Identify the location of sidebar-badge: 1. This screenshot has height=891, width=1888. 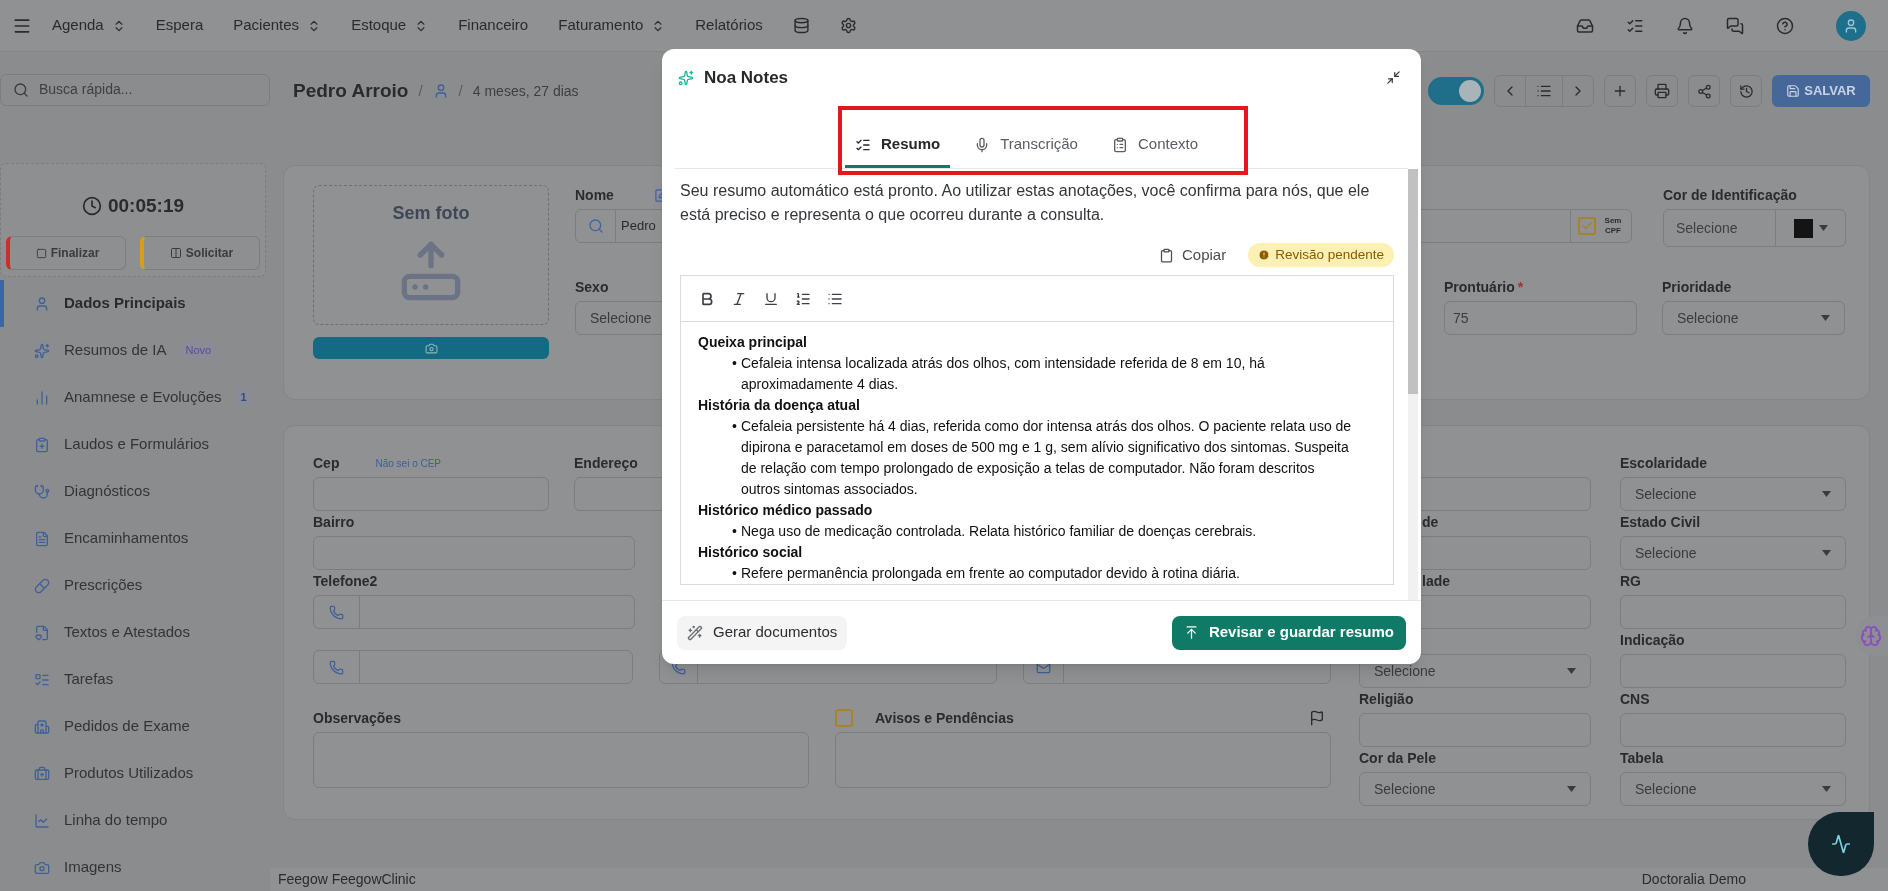
(243, 397).